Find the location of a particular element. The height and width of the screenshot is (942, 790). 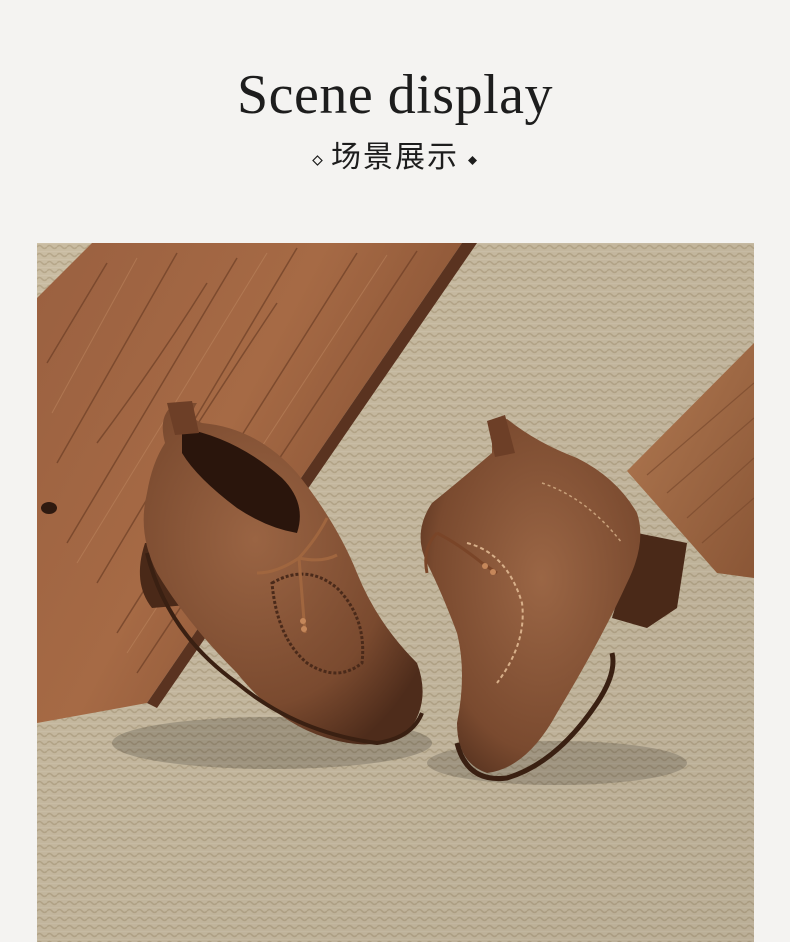

diamond-outline-icon is located at coordinates (317, 159).